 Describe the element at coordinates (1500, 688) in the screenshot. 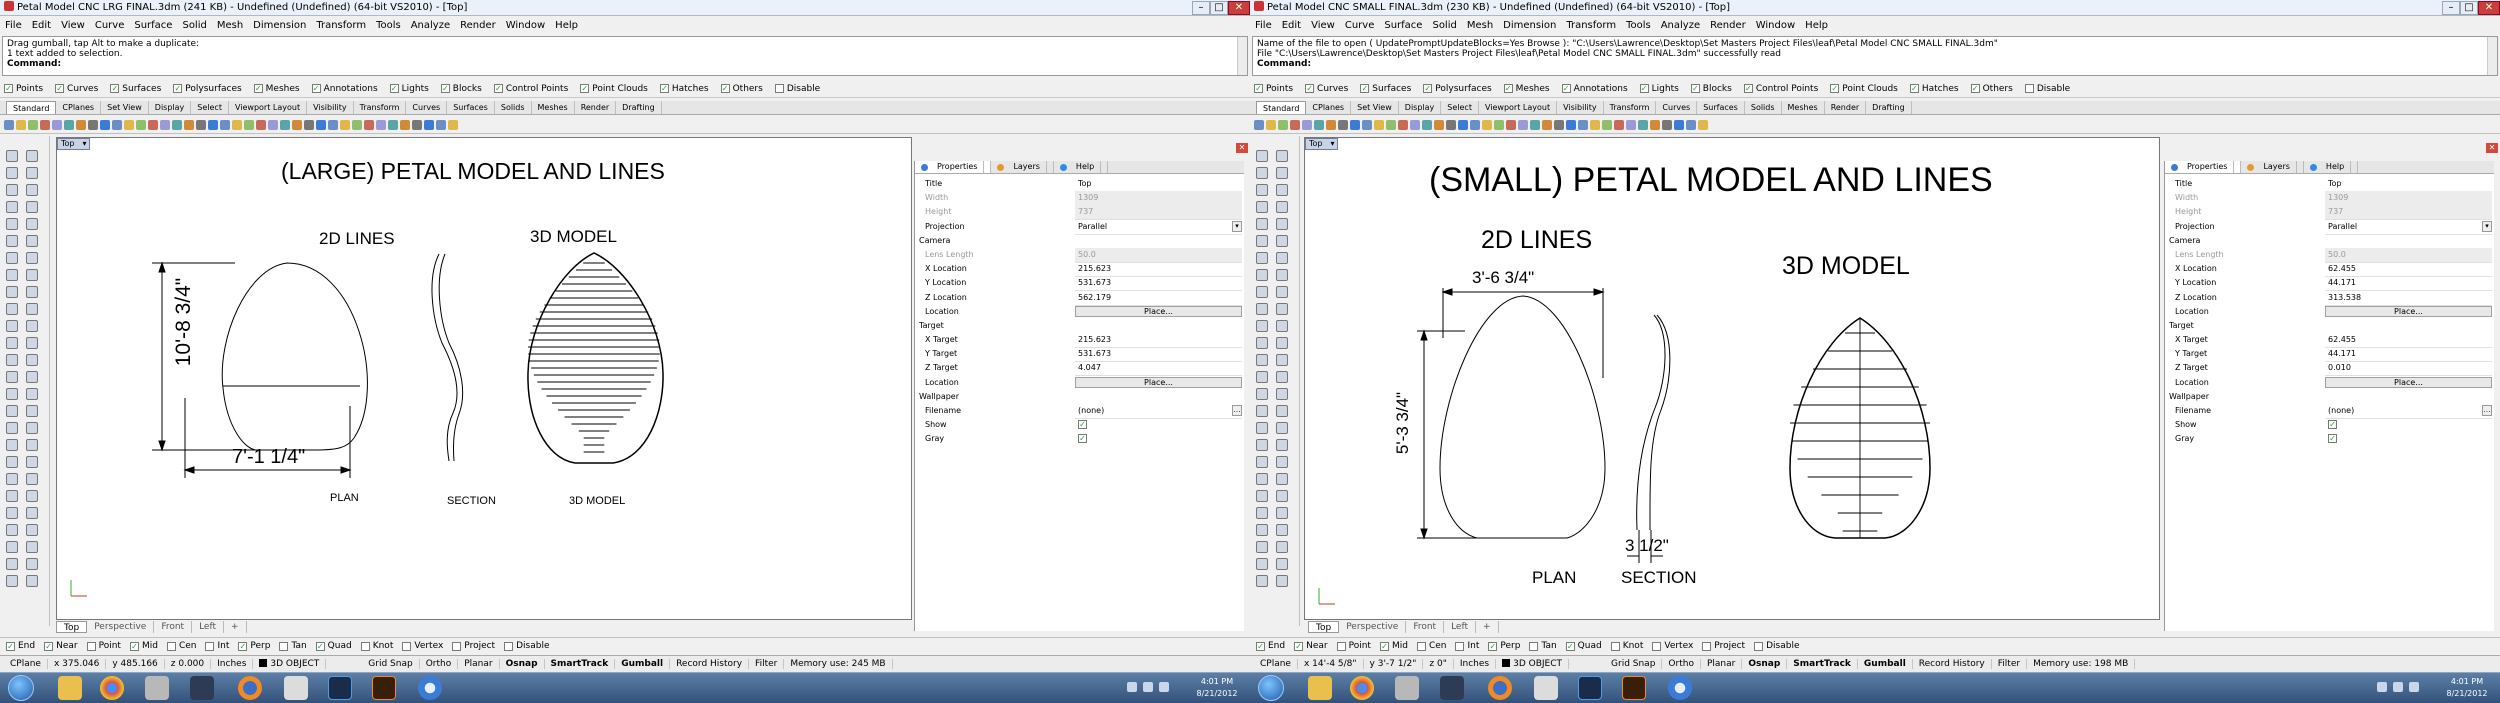

I see `firefox-icon` at that location.